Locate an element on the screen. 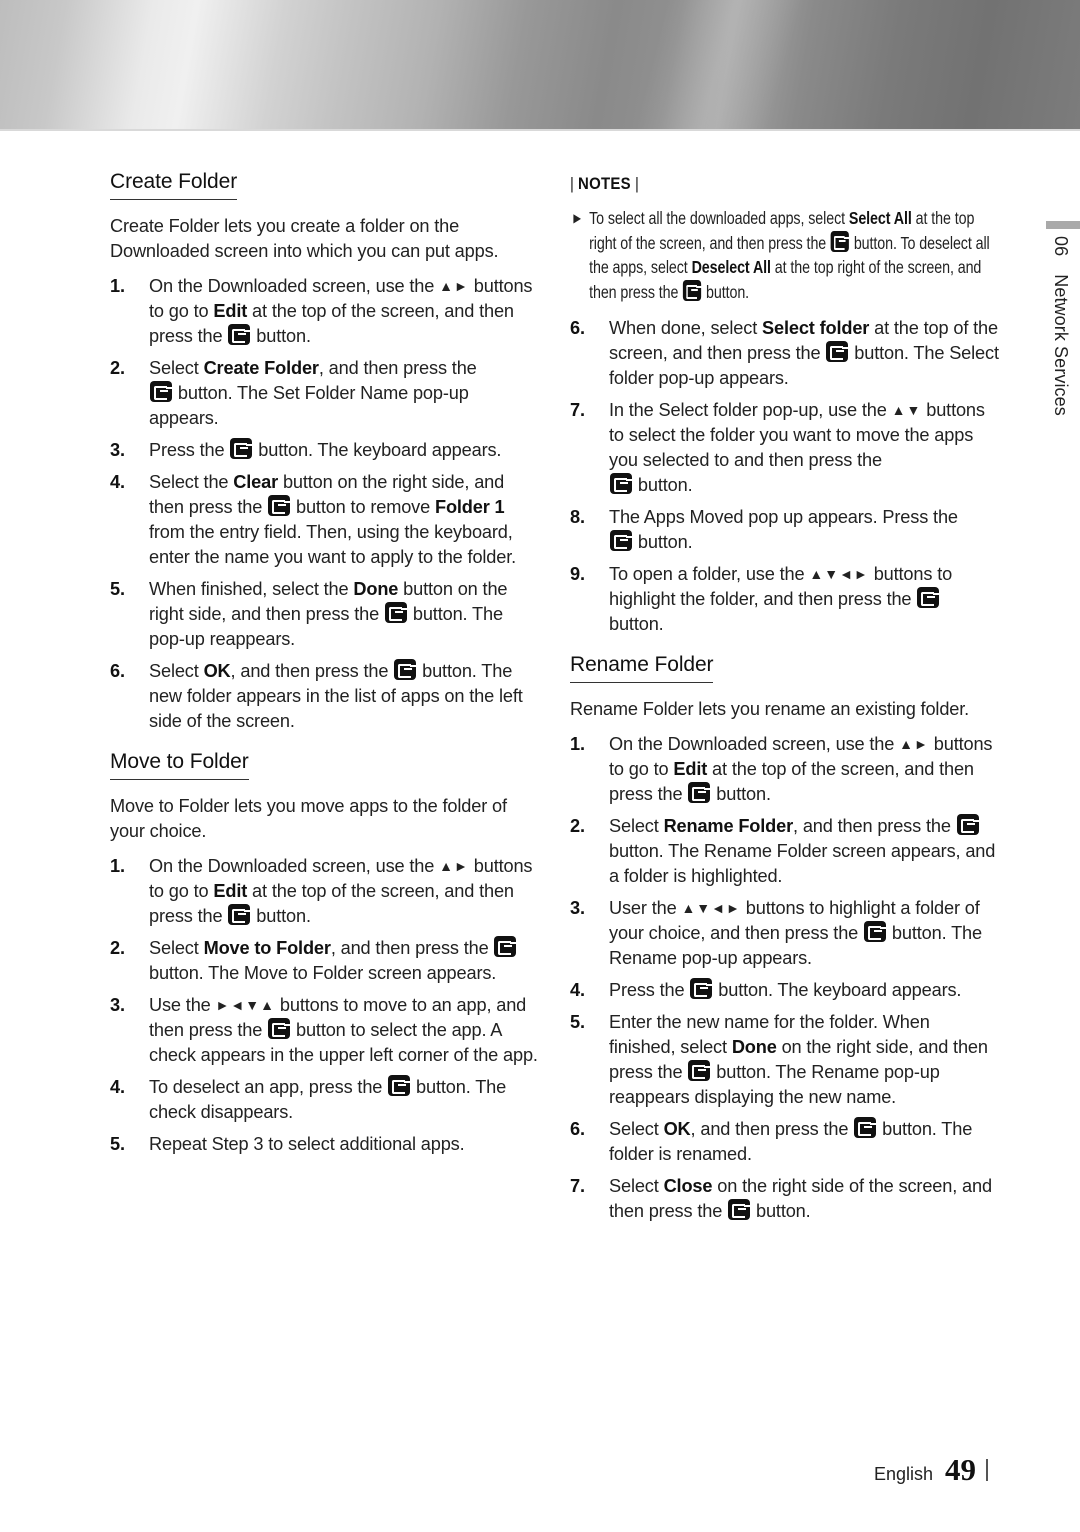 The height and width of the screenshot is (1532, 1080). section-title: Create Folder is located at coordinates (173, 185).